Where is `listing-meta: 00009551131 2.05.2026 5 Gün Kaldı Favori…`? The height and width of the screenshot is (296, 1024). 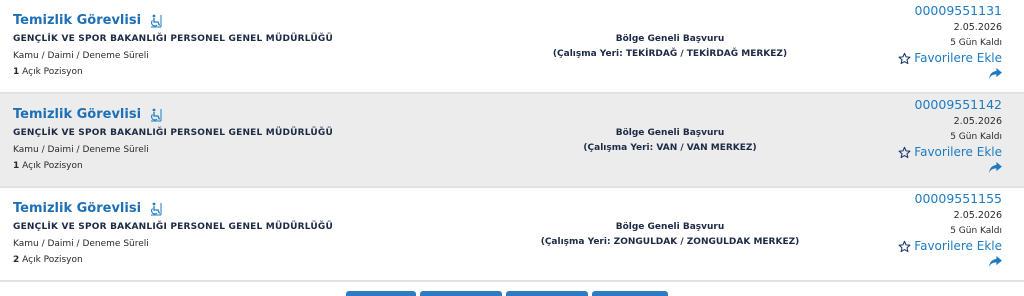 listing-meta: 00009551131 2.05.2026 5 Gün Kaldı Favori… is located at coordinates (922, 41).